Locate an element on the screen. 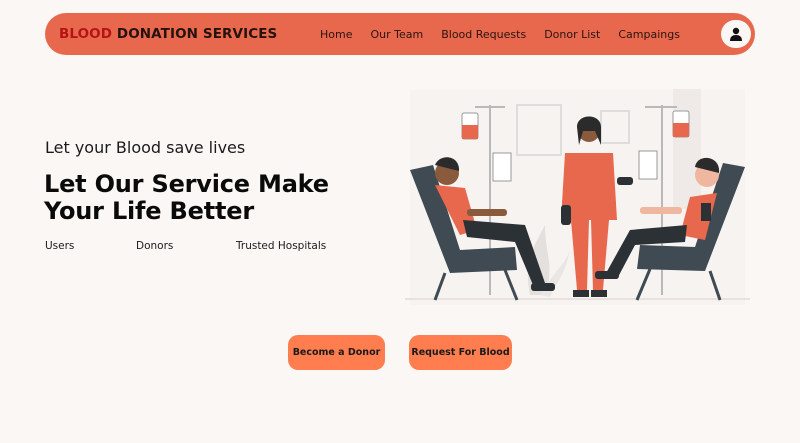 The image size is (800, 443). stat-users-label: Users is located at coordinates (60, 246).